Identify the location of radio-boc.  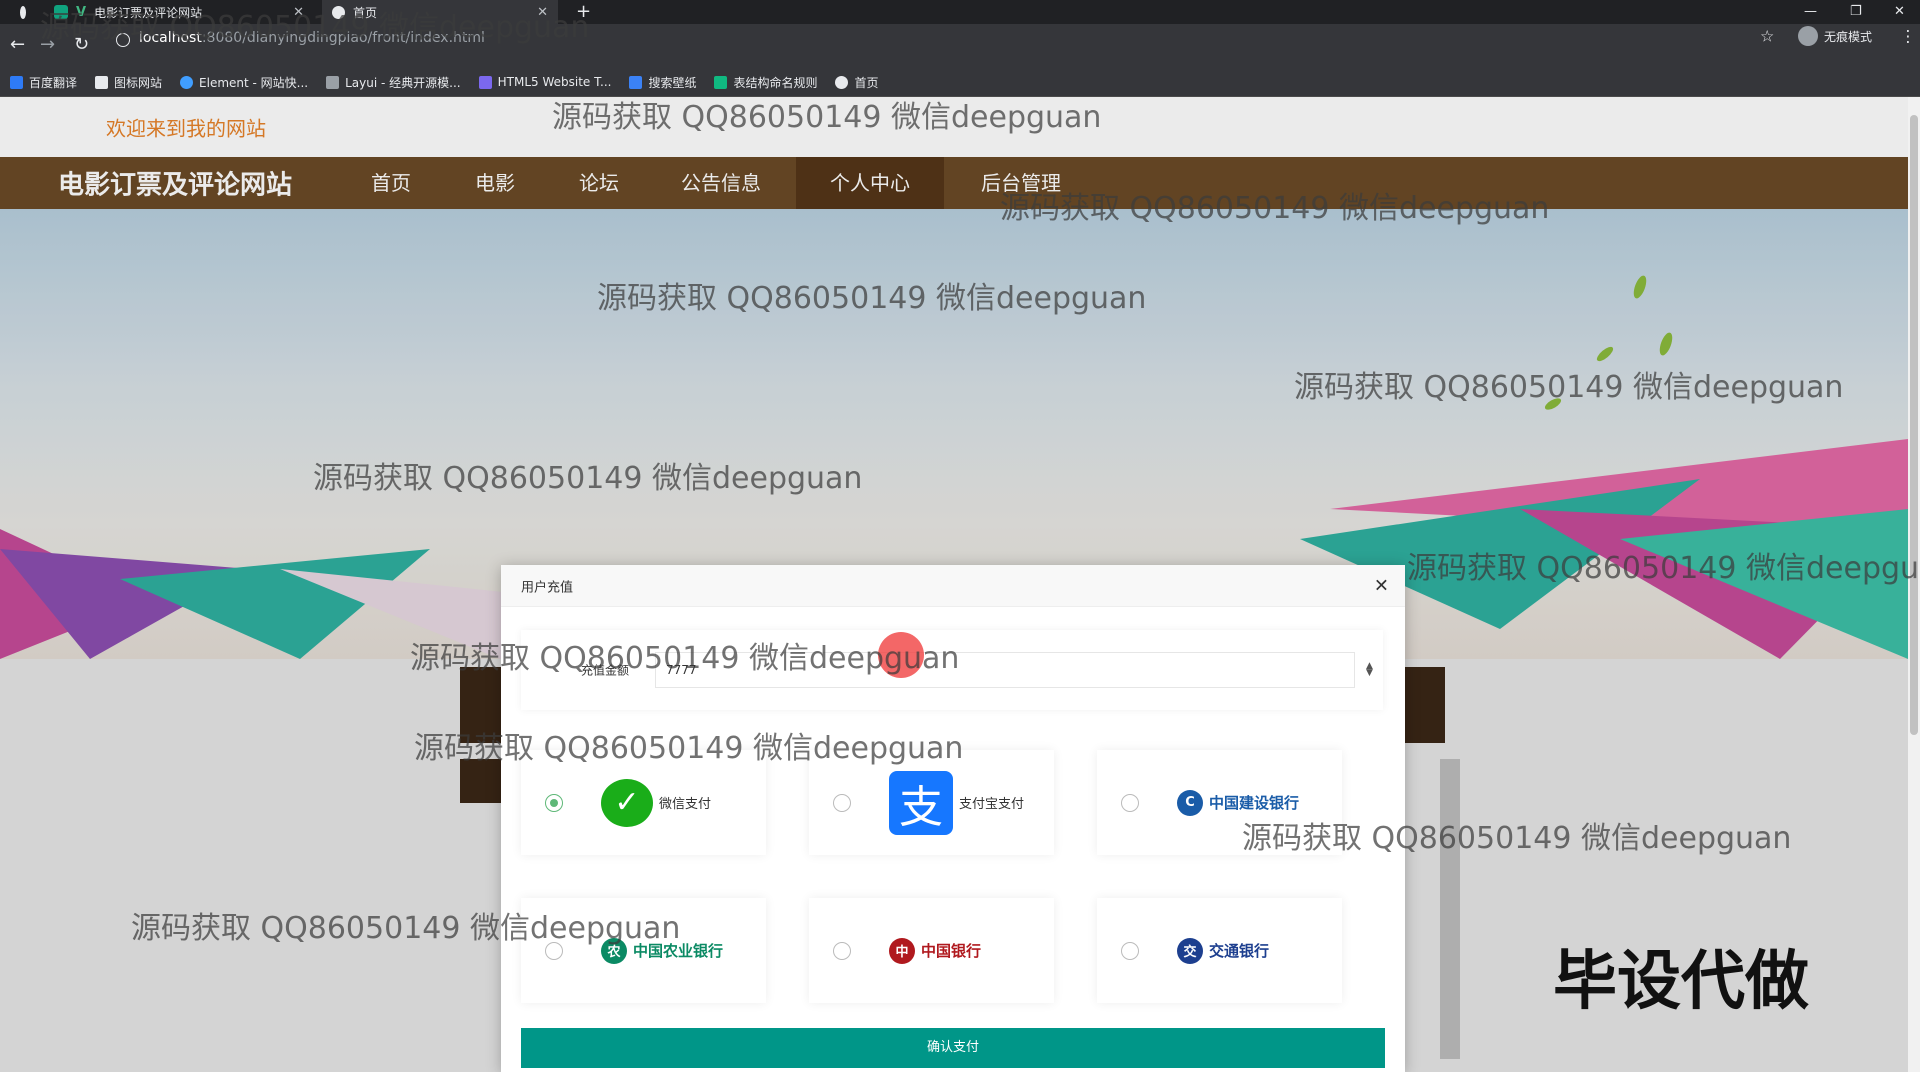
(842, 950).